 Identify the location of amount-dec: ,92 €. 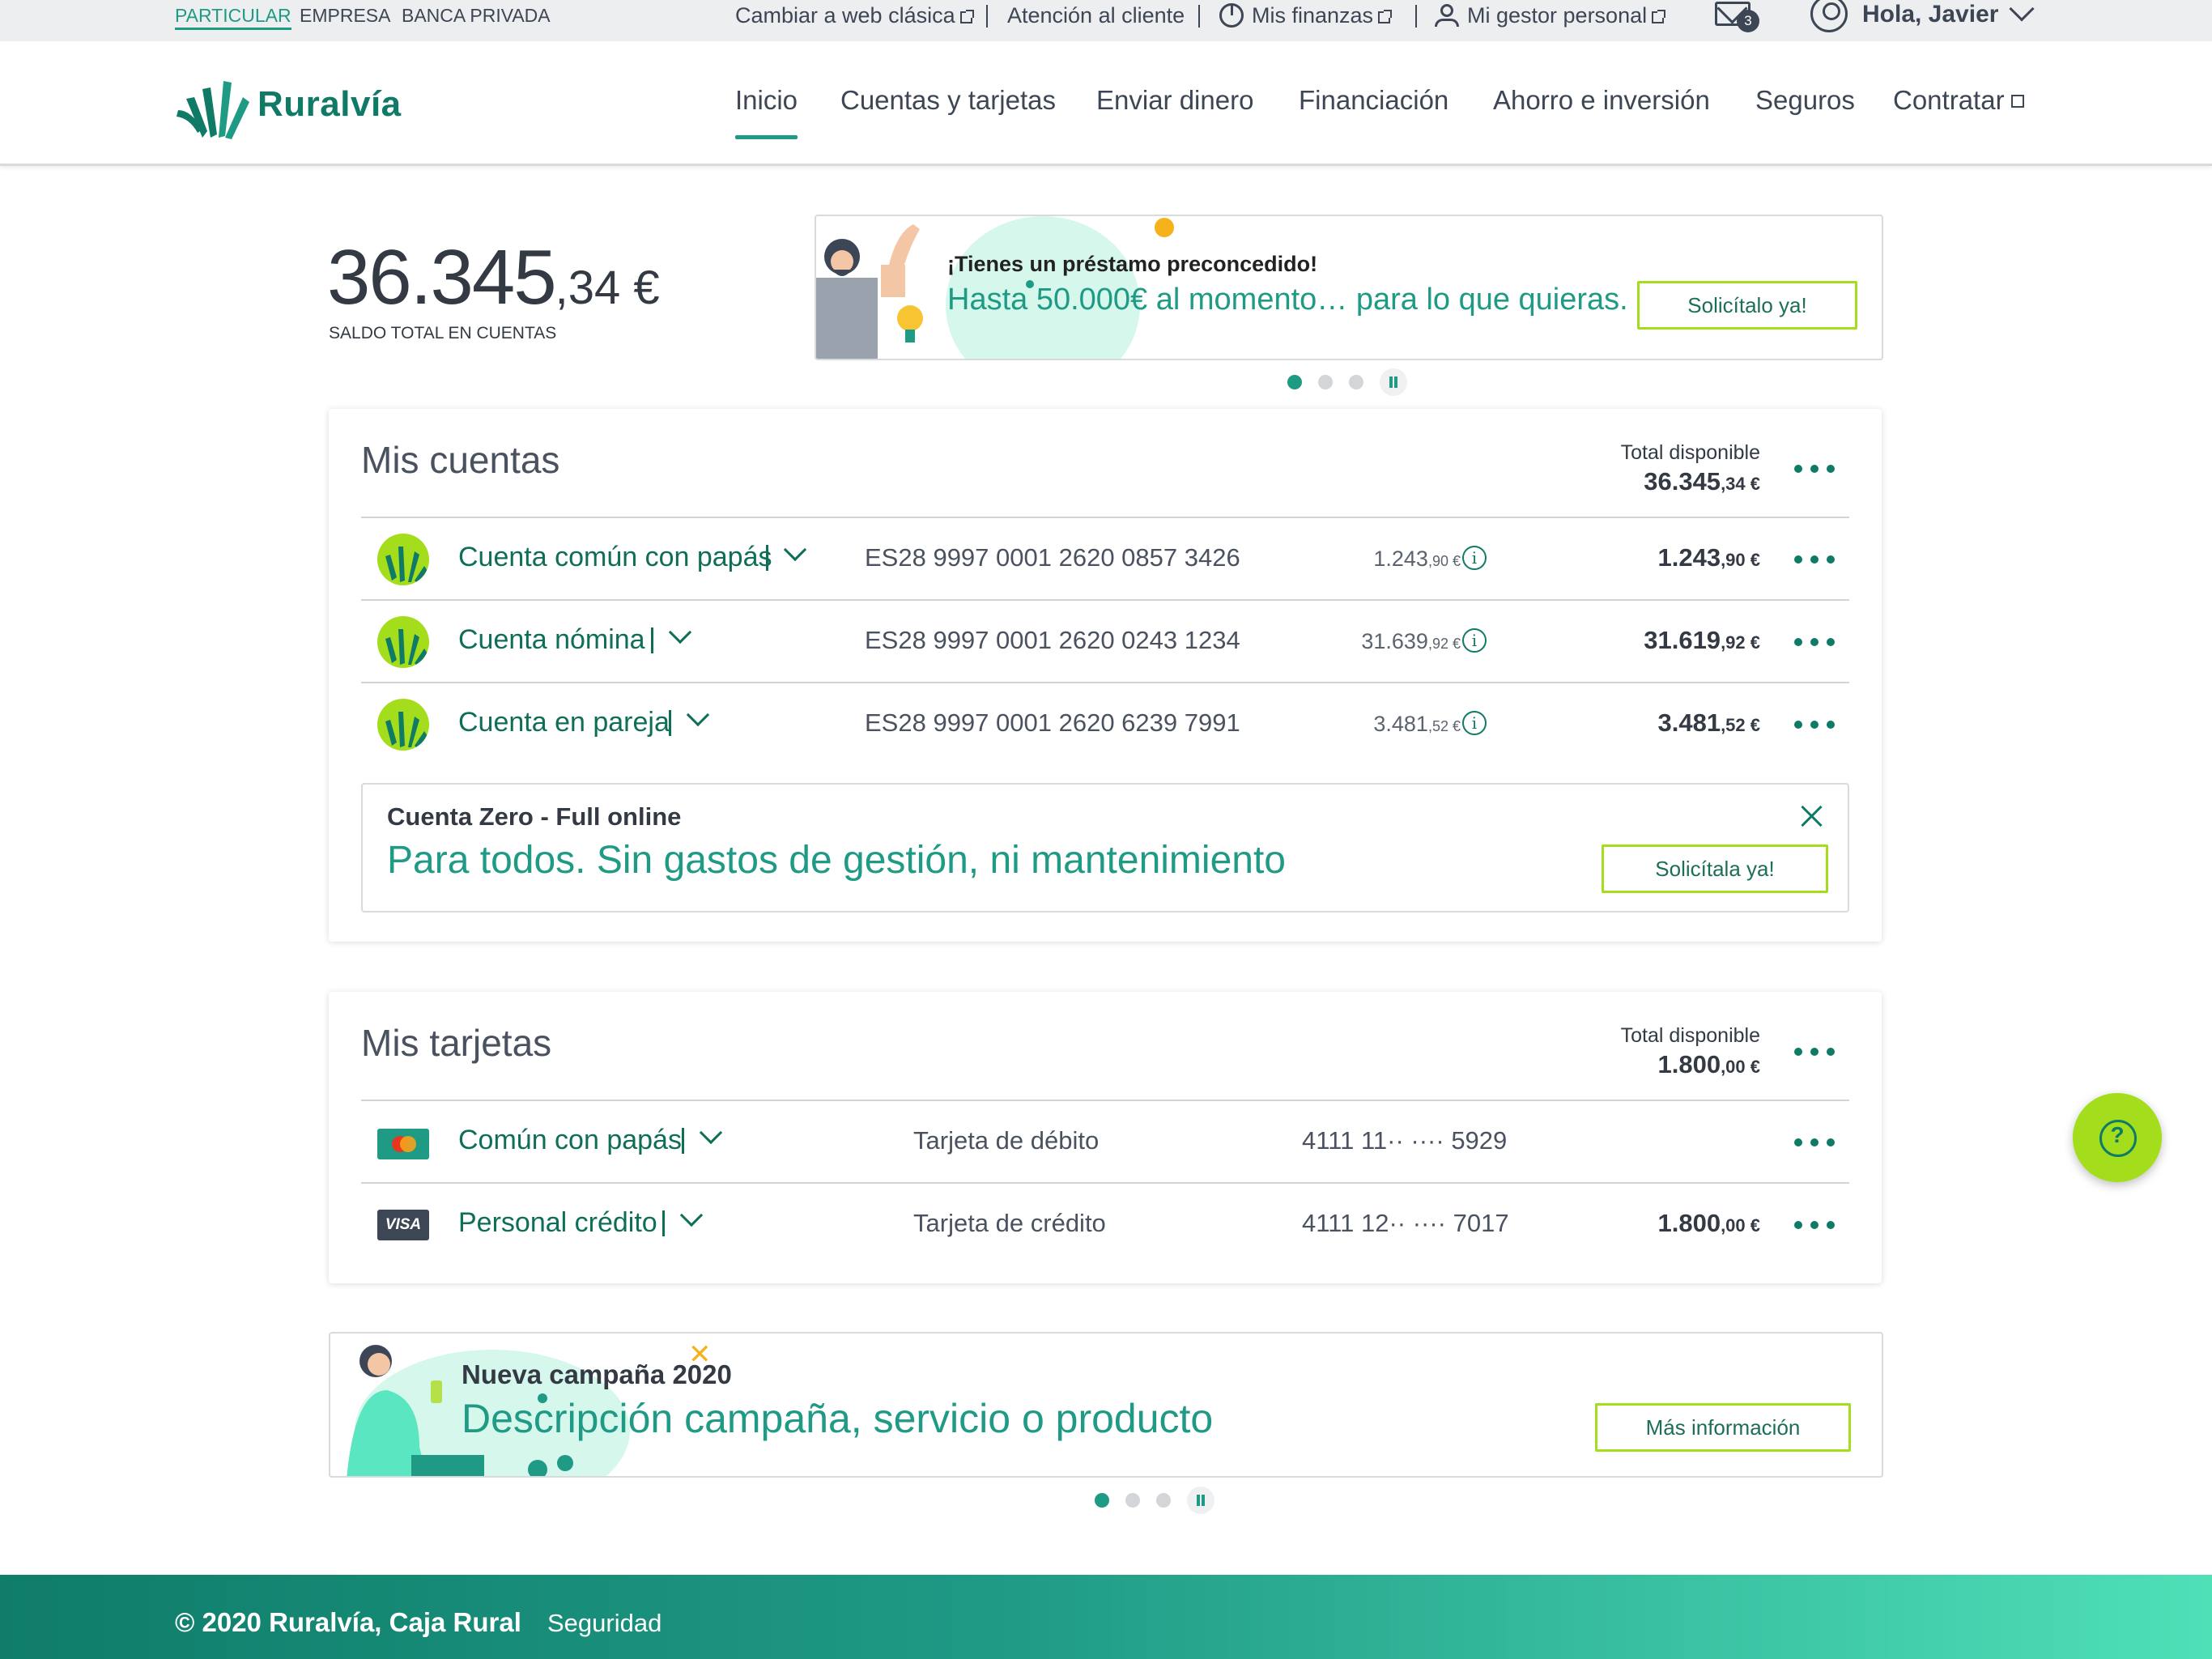
(1741, 643).